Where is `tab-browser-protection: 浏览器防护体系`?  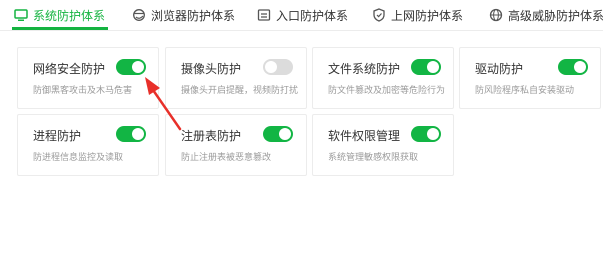 tab-browser-protection: 浏览器防护体系 is located at coordinates (183, 15).